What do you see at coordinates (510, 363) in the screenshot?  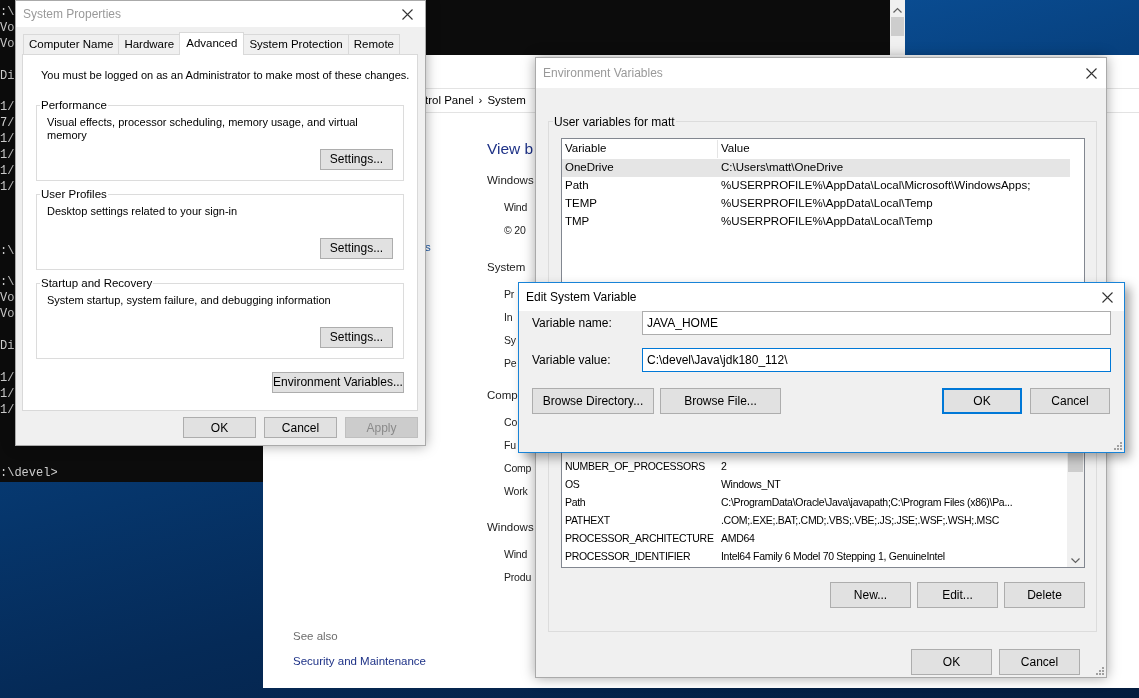 I see `section-item: Pe` at bounding box center [510, 363].